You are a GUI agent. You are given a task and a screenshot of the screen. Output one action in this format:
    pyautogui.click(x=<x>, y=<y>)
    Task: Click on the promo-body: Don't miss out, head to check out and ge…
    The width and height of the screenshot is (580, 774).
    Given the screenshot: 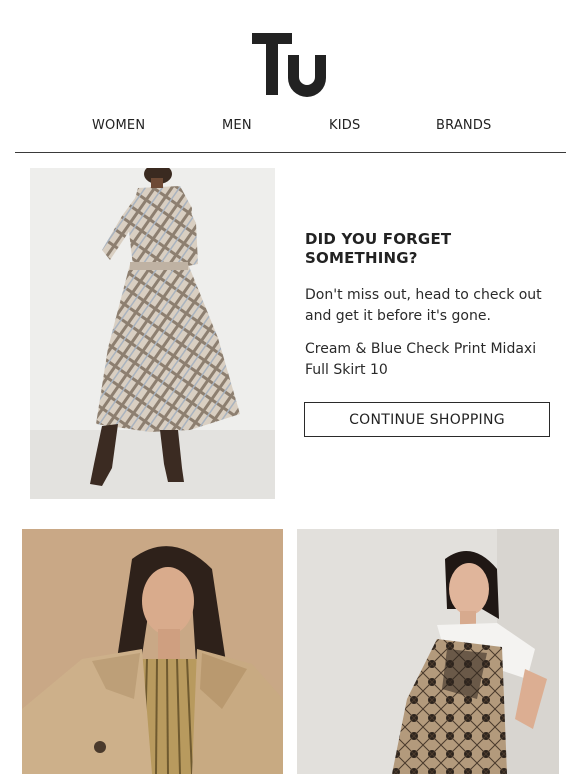 What is the action you would take?
    pyautogui.click(x=430, y=306)
    